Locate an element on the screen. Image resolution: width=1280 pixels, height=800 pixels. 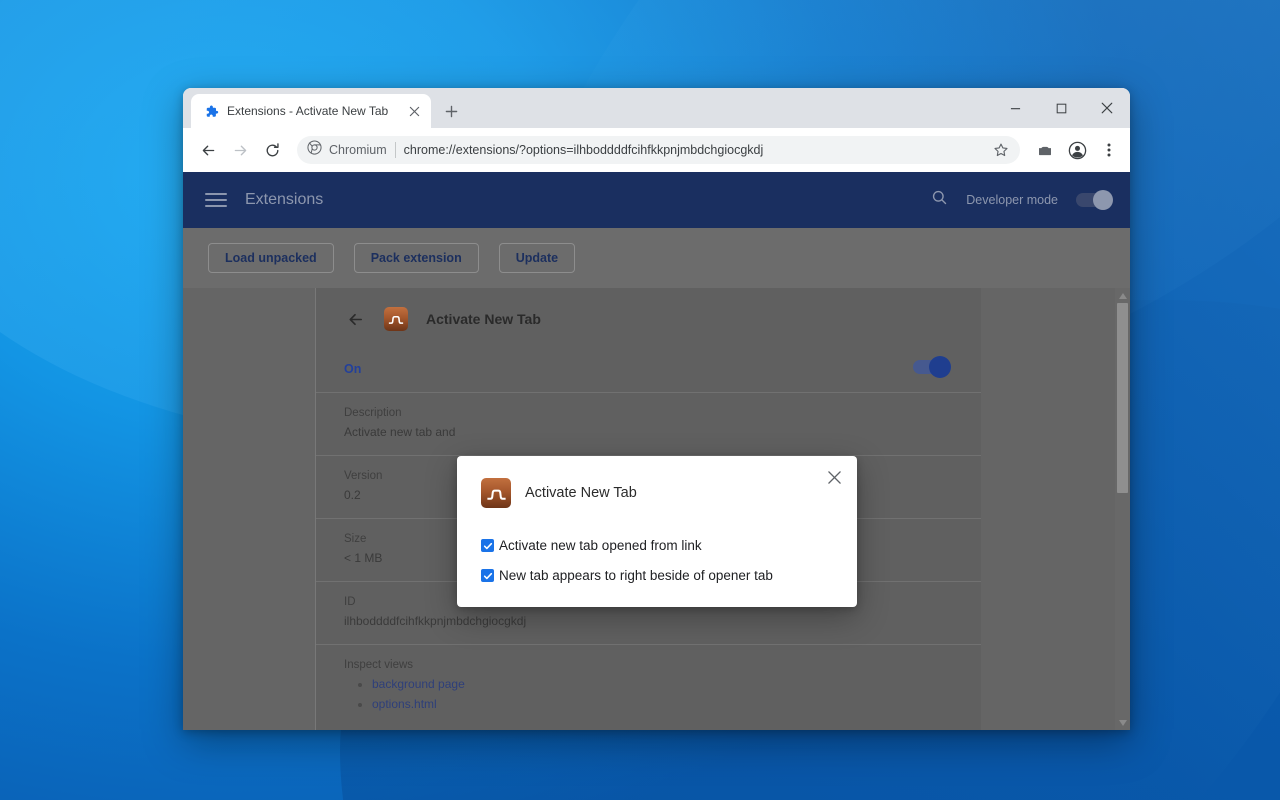
modal-header: Activate New Tab is located at coordinates (657, 493).